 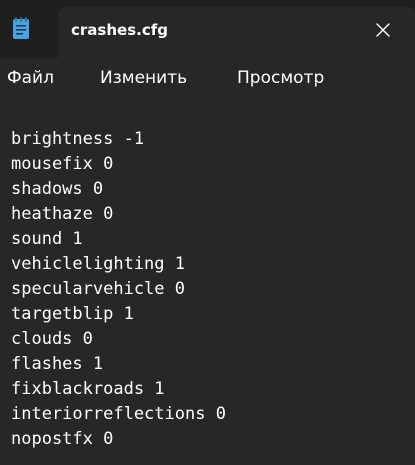 What do you see at coordinates (236, 32) in the screenshot?
I see `tab-crashes-cfg: crashes.cfg` at bounding box center [236, 32].